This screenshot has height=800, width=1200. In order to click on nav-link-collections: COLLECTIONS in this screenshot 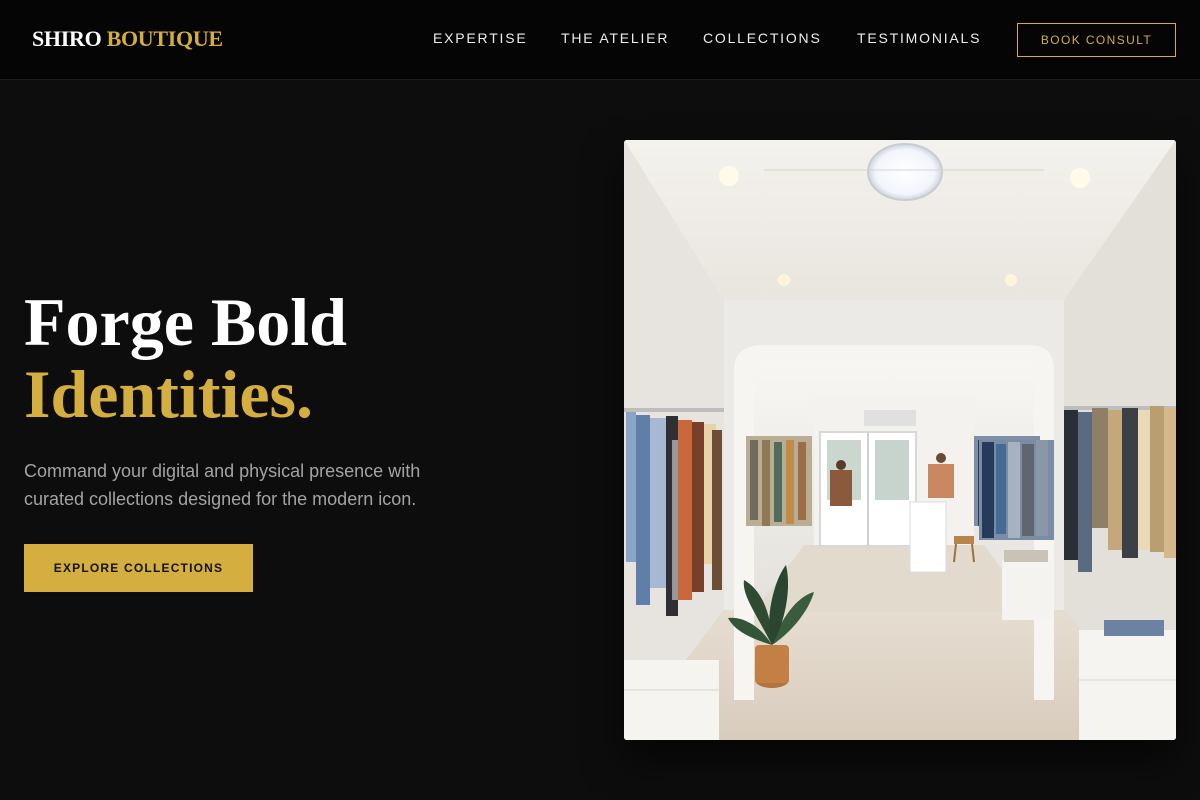, I will do `click(762, 38)`.